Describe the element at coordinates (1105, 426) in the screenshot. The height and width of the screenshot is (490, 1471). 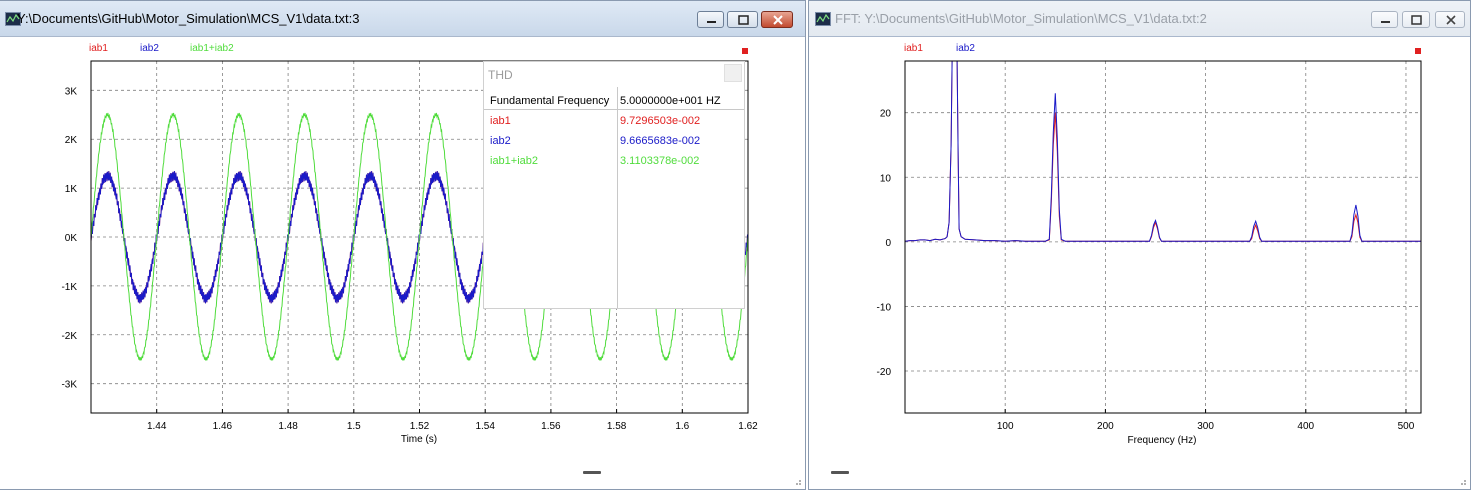
I see `x-tick-label: 200` at that location.